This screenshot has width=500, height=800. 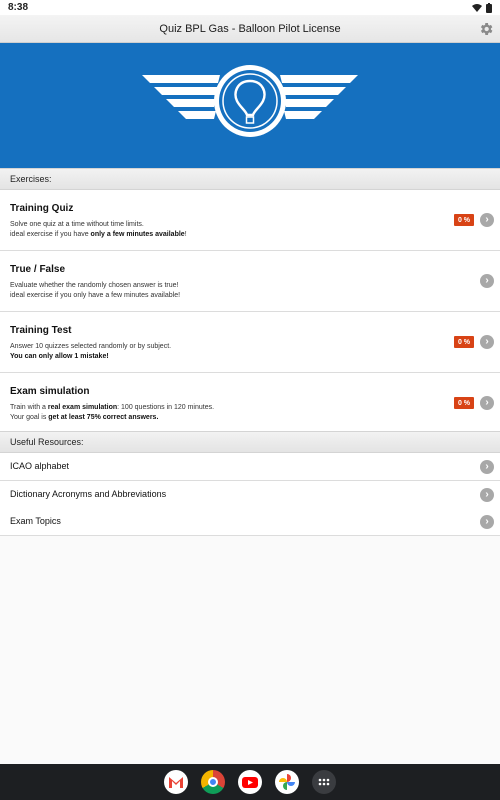 I want to click on photos-icon, so click(x=287, y=782).